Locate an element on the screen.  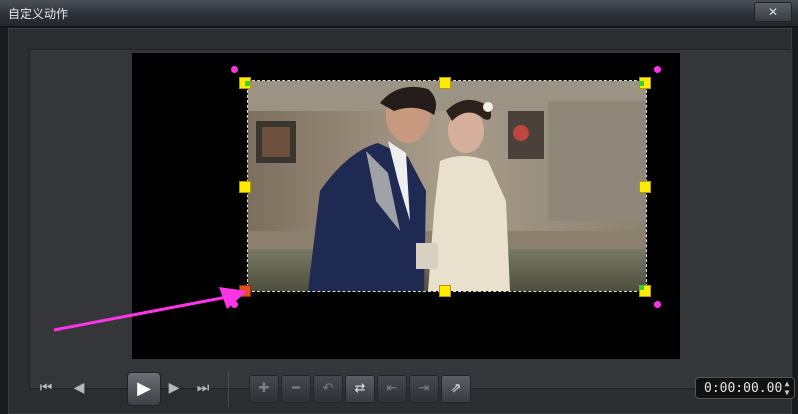
title-bar: 自定义动作 ✕ is located at coordinates (399, 13).